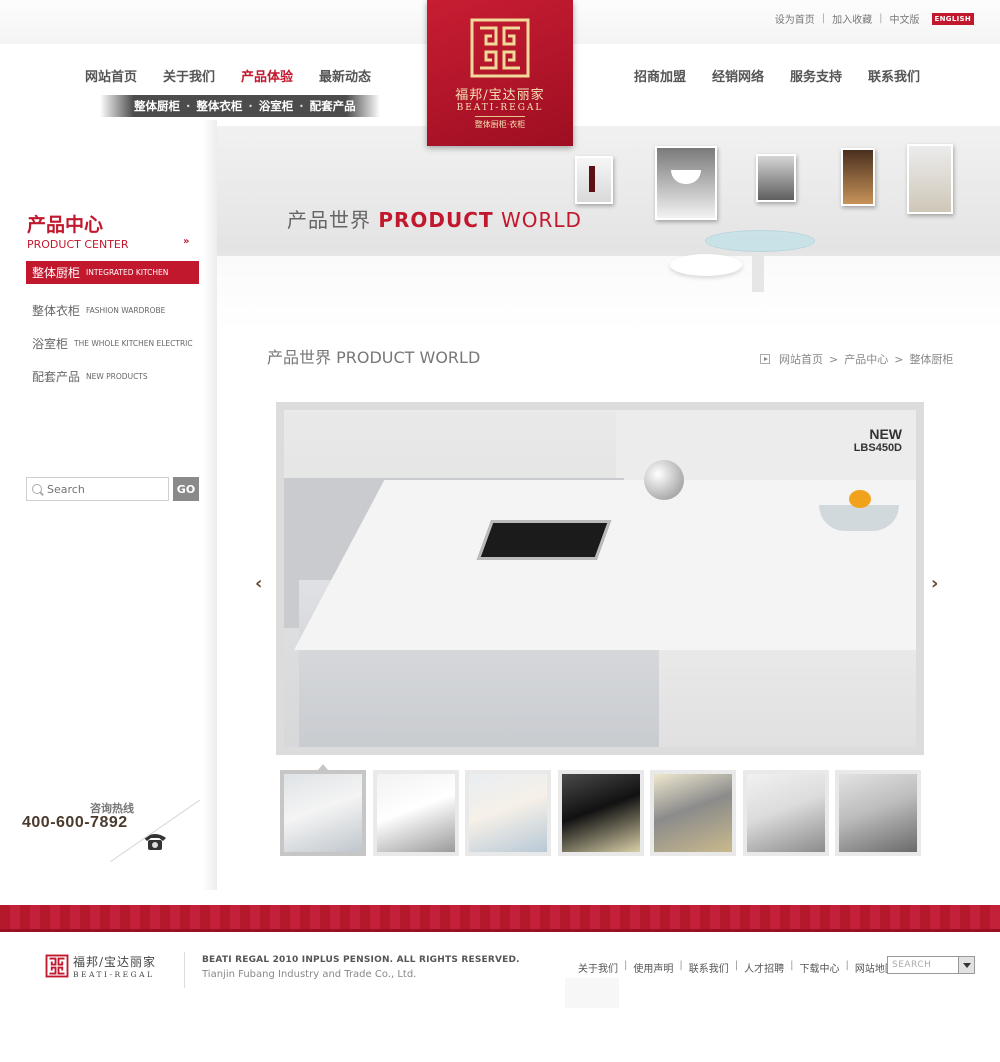 This screenshot has height=1062, width=1000. What do you see at coordinates (114, 966) in the screenshot?
I see `footer-logo-text: 福邦/宝达丽家 BEATI-REGAL` at bounding box center [114, 966].